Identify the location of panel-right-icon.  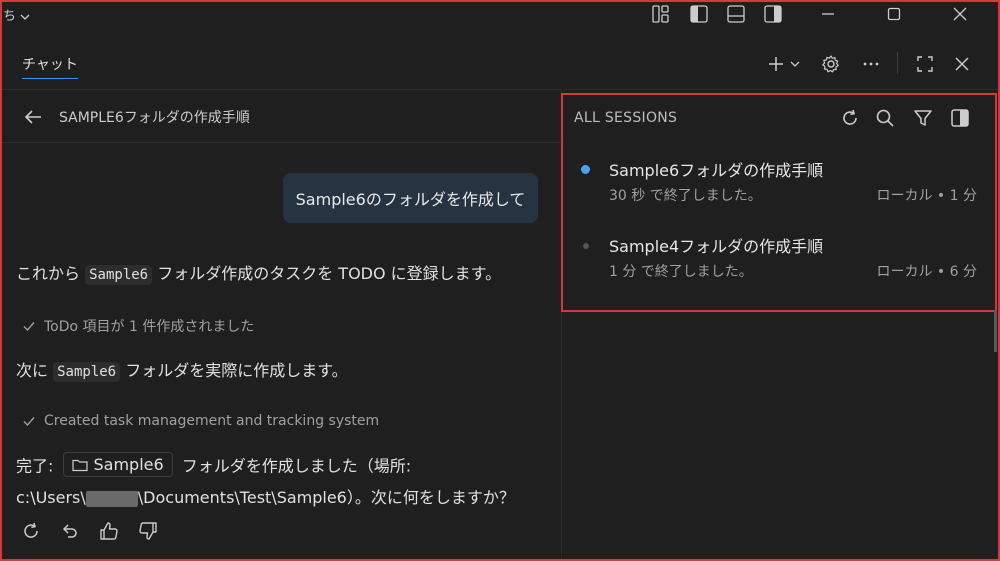
(773, 14).